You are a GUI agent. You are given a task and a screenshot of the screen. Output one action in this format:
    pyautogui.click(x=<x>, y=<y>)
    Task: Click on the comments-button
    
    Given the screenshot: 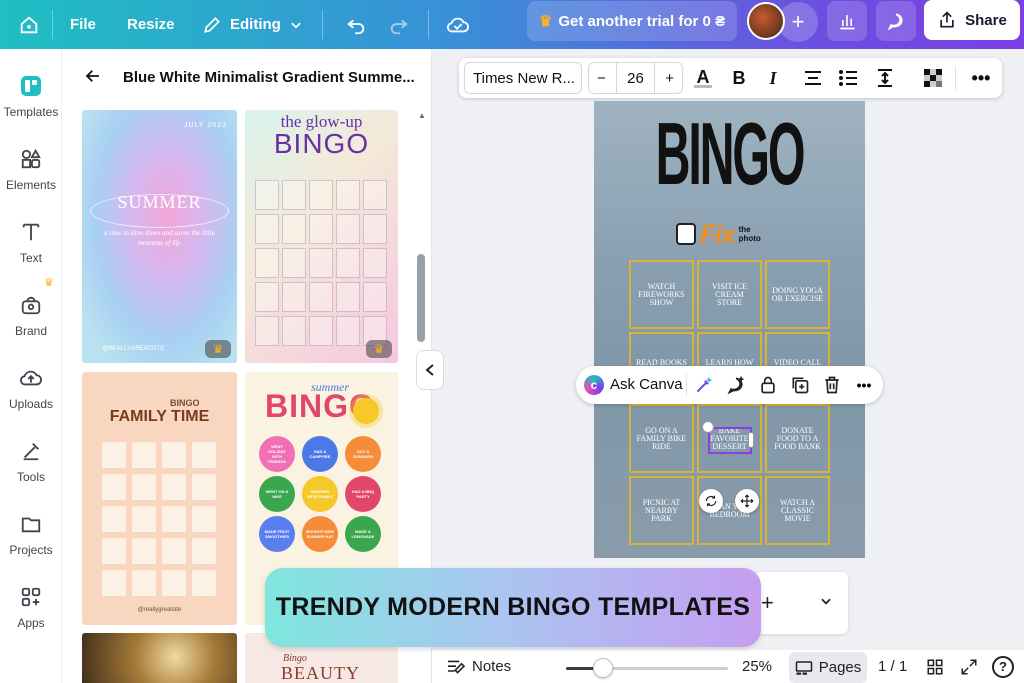 What is the action you would take?
    pyautogui.click(x=896, y=21)
    